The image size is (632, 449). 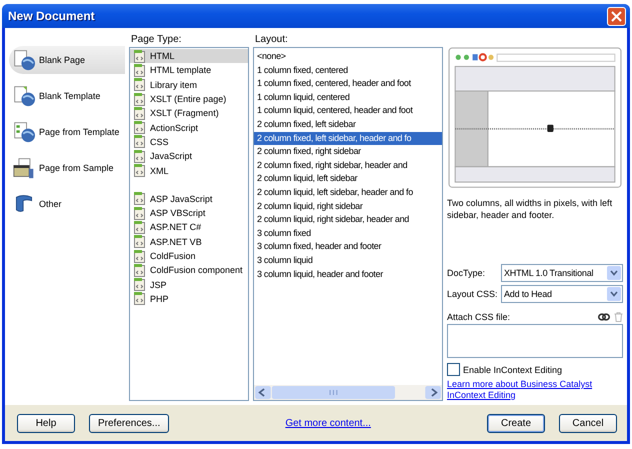 I want to click on close-button, so click(x=616, y=16).